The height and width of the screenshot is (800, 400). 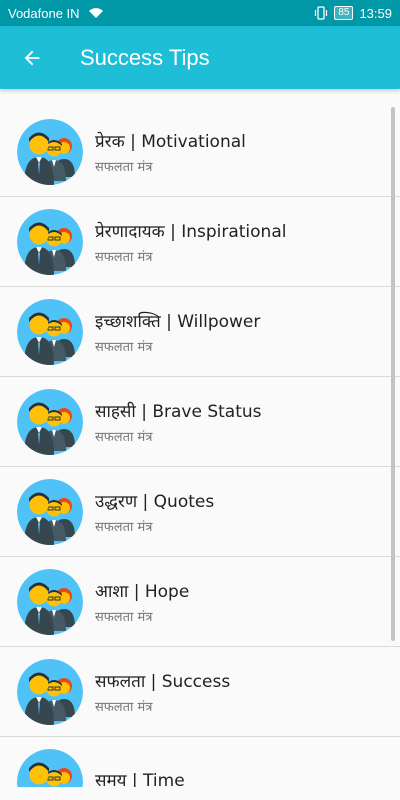 What do you see at coordinates (344, 13) in the screenshot?
I see `battery-indicator: 85` at bounding box center [344, 13].